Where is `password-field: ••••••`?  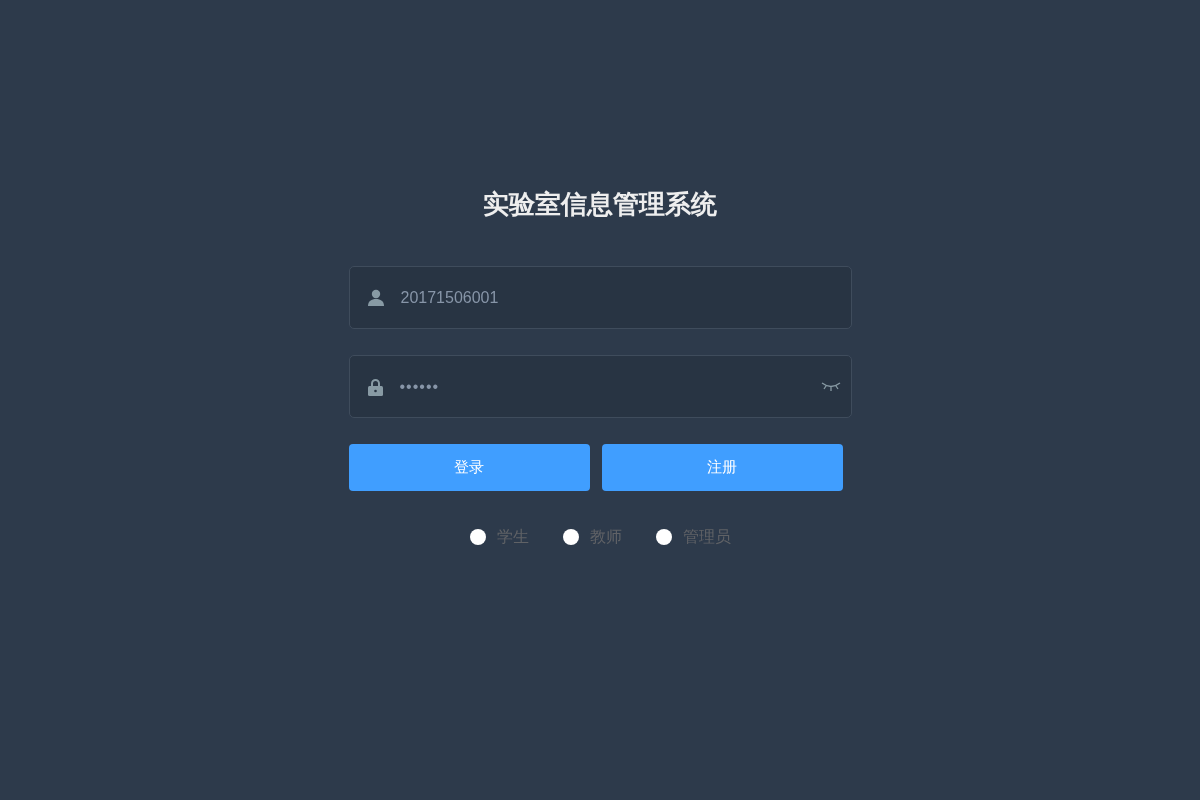
password-field: •••••• is located at coordinates (600, 386).